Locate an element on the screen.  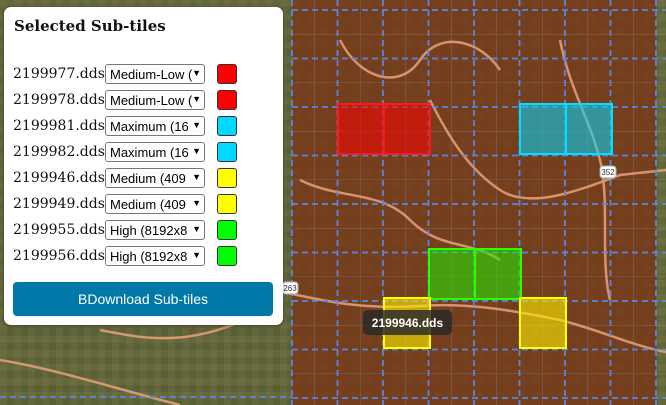
subtile-row: 2199977.dds Medium-Low (▼ is located at coordinates (125, 74).